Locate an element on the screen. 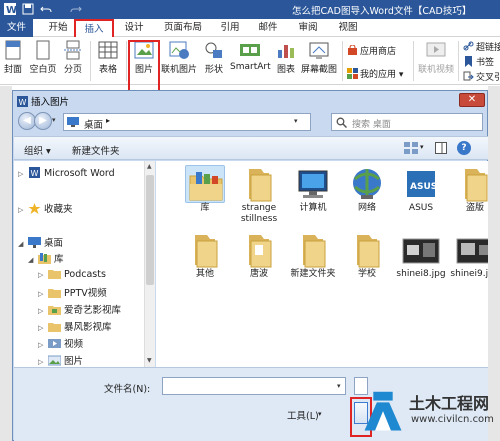 The width and height of the screenshot is (500, 441). tab-view: 视图 is located at coordinates (348, 29).